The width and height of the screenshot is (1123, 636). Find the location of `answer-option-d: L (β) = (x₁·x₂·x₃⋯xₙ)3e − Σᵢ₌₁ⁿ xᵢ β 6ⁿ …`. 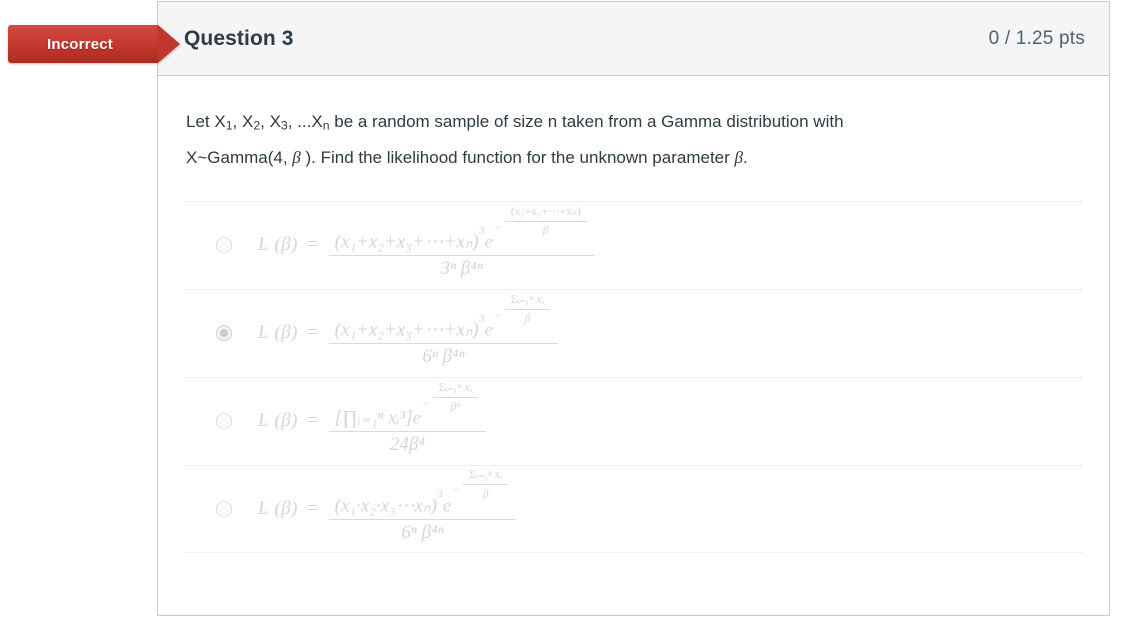

answer-option-d: L (β) = (x₁·x₂·x₃⋯xₙ)3e − Σᵢ₌₁ⁿ xᵢ β 6ⁿ … is located at coordinates (633, 508).